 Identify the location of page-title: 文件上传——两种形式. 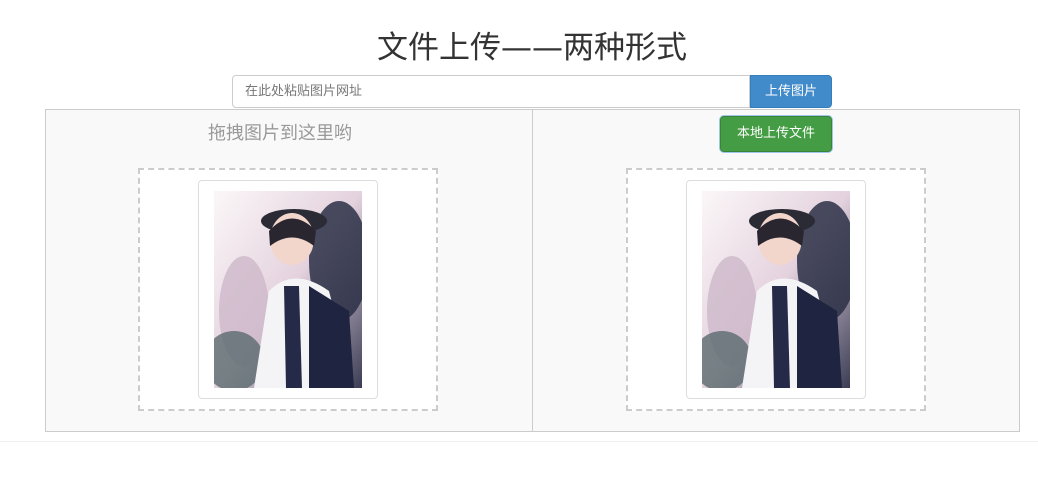
(532, 48).